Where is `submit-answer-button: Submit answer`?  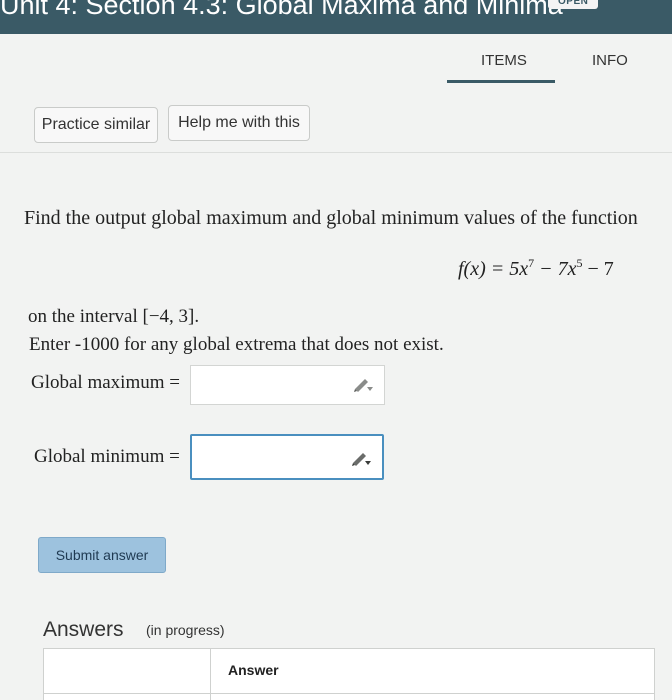 submit-answer-button: Submit answer is located at coordinates (102, 555).